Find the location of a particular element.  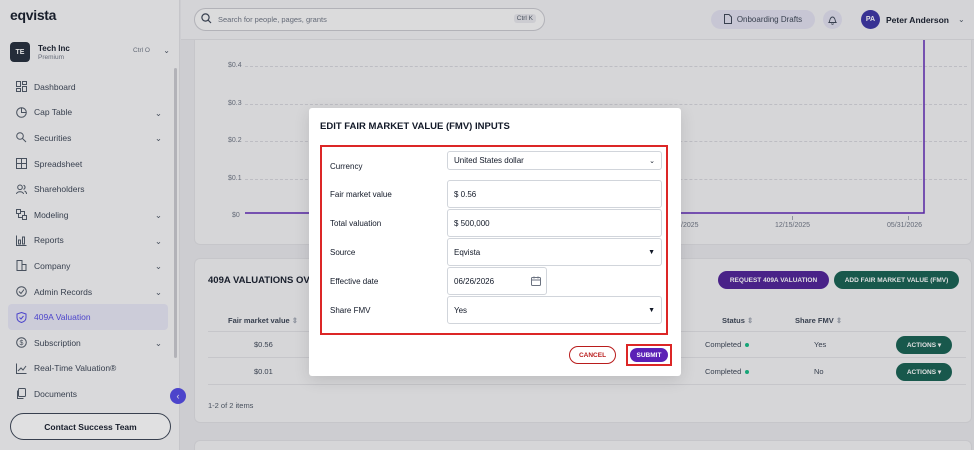

fmv-label: Fair market value is located at coordinates (361, 194).